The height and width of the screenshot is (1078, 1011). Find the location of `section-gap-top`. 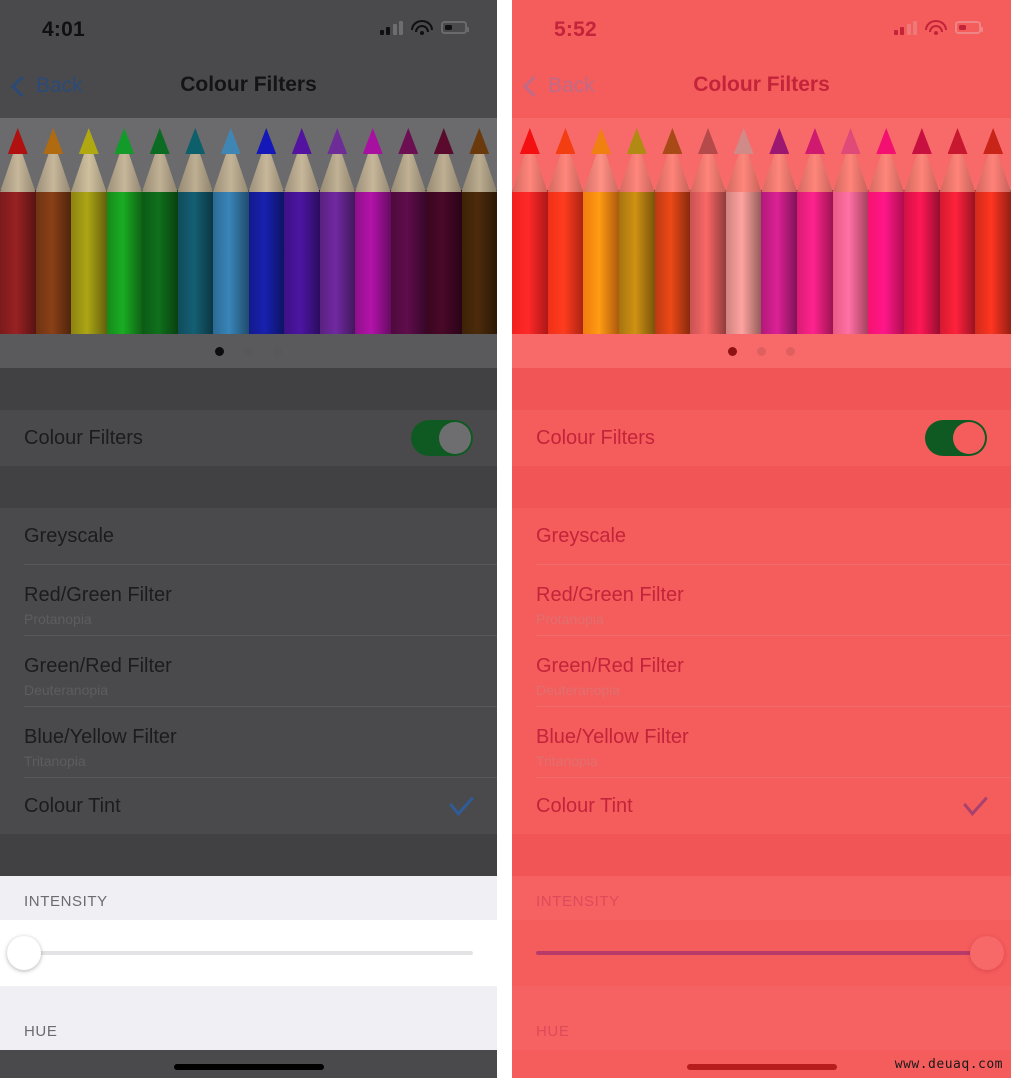

section-gap-top is located at coordinates (248, 389).